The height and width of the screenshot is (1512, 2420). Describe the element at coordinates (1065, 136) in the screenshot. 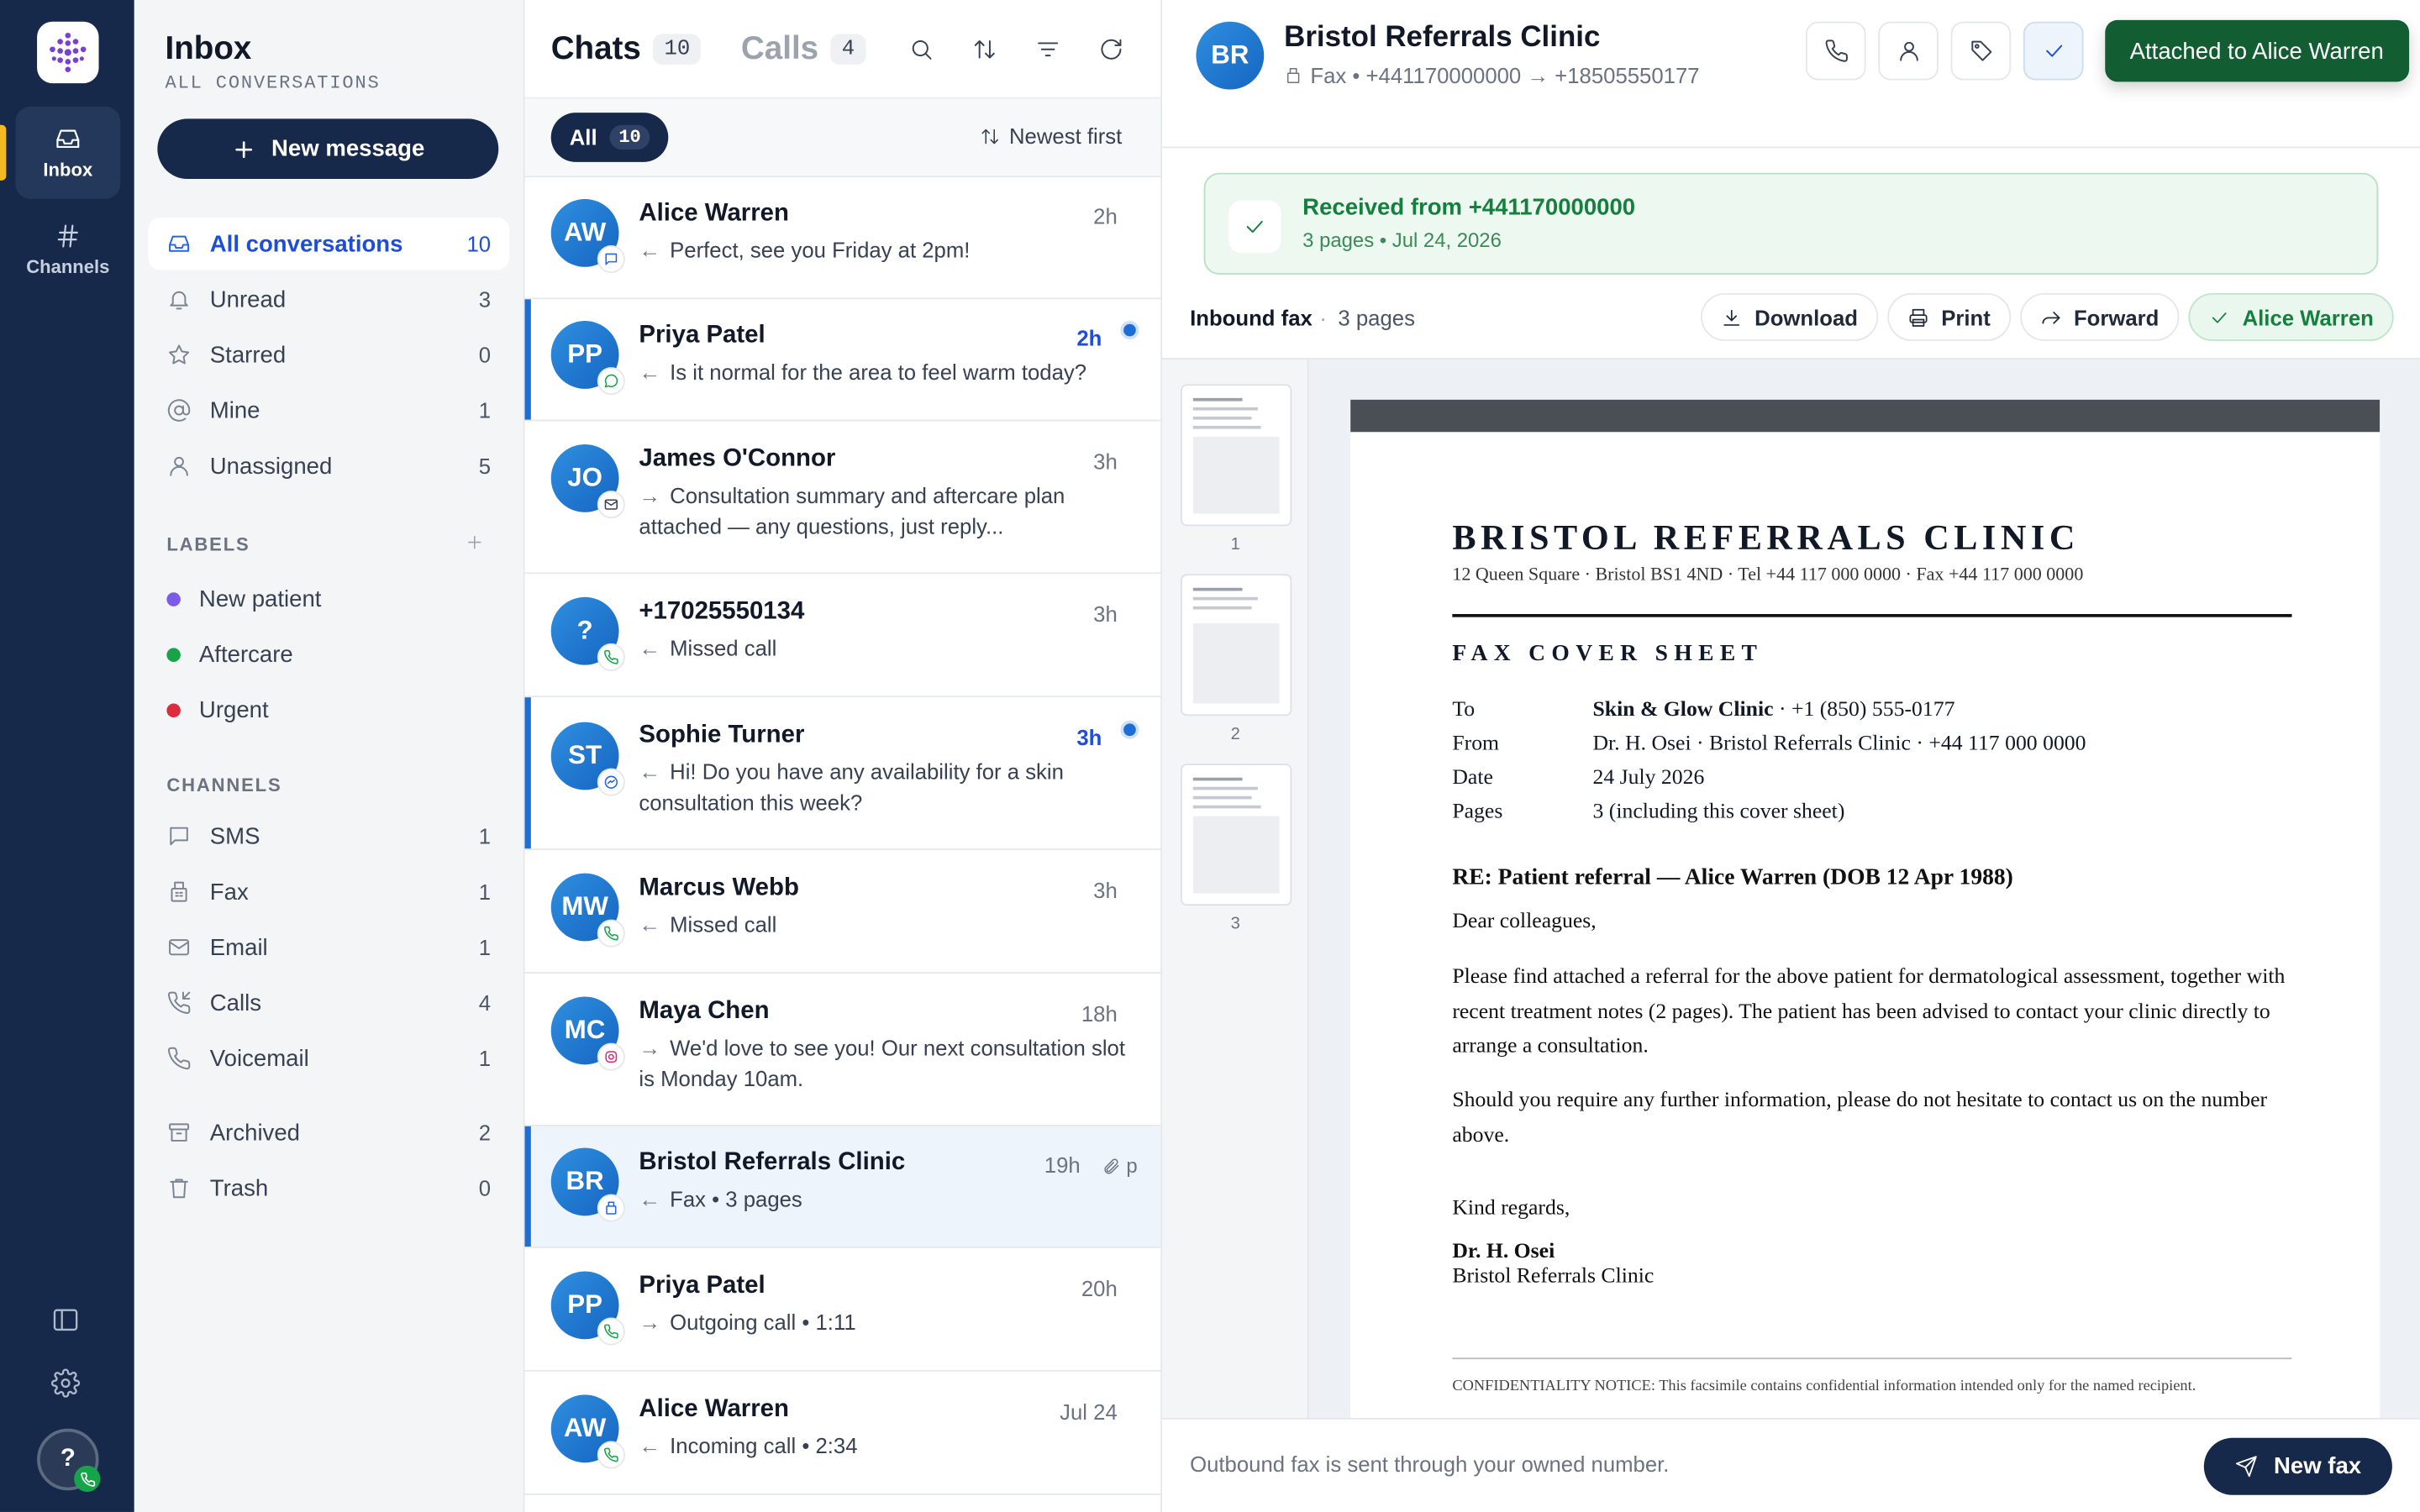

I see `sort-order-label: Newest first` at that location.